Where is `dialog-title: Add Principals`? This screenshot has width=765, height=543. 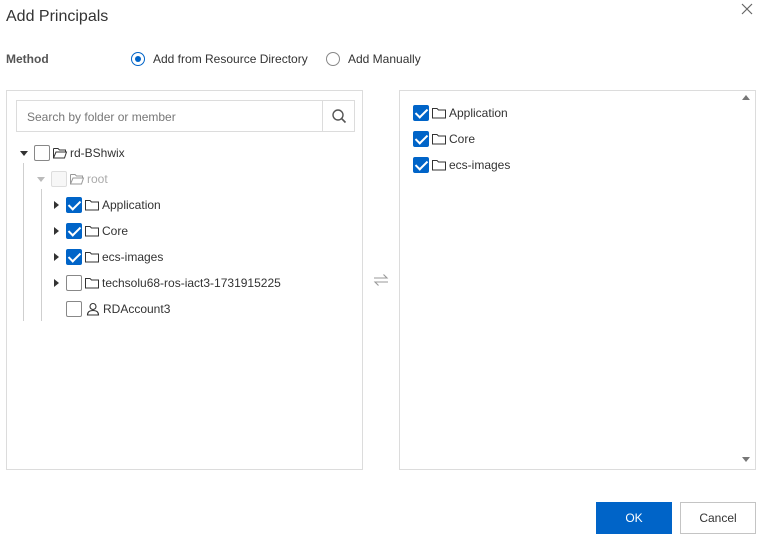
dialog-title: Add Principals is located at coordinates (57, 16).